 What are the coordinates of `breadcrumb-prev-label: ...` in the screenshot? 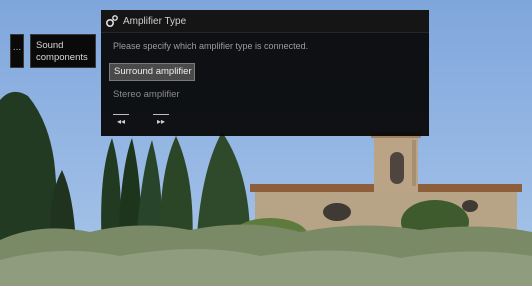 It's located at (17, 47).